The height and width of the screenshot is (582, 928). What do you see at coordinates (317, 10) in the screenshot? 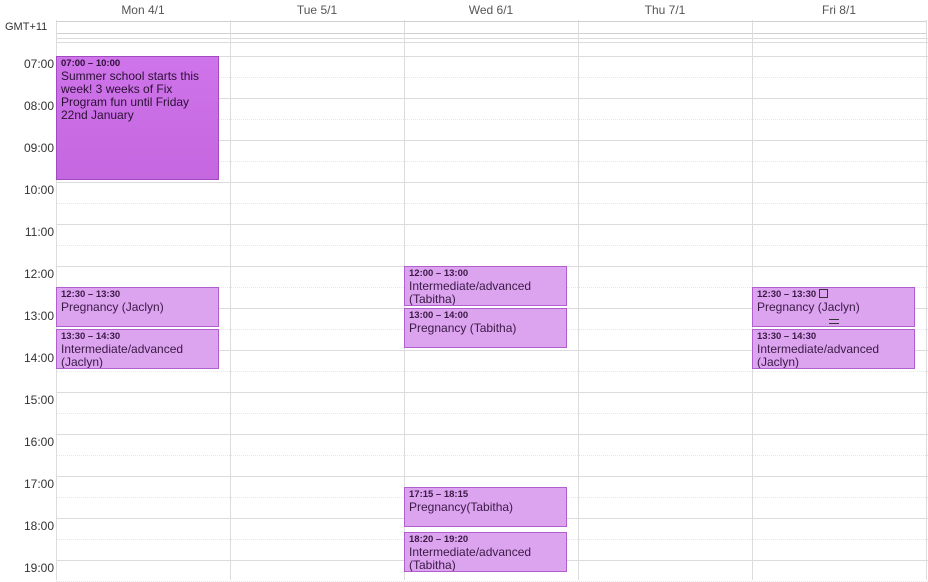
I see `day-header-tue: Tue 5/1` at bounding box center [317, 10].